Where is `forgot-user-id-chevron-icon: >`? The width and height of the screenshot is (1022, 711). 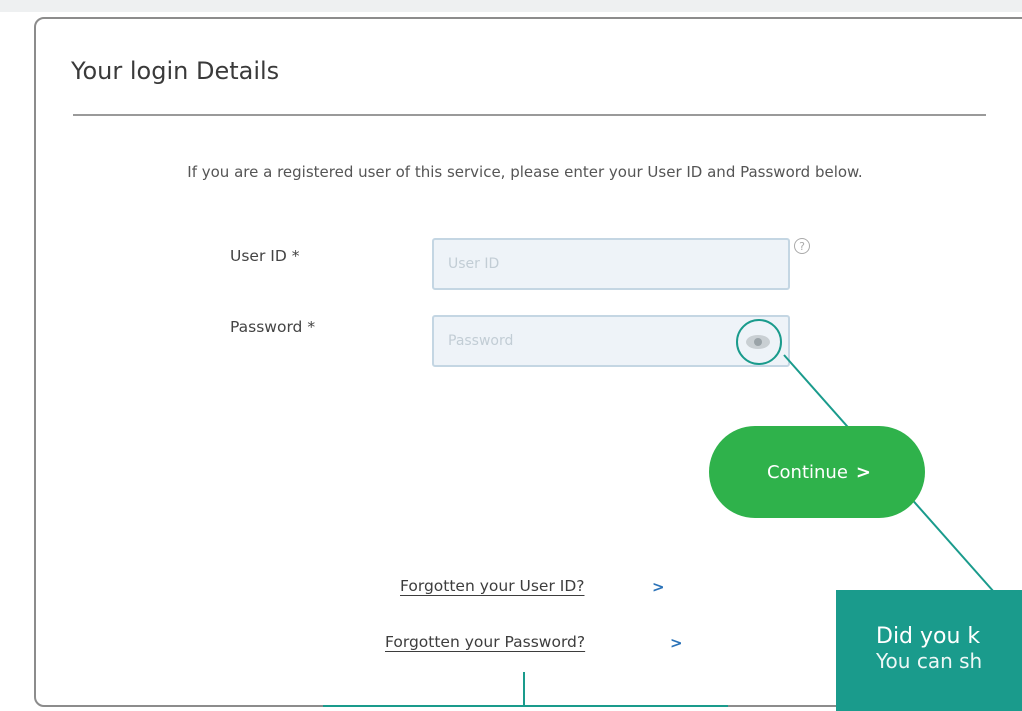 forgot-user-id-chevron-icon: > is located at coordinates (658, 587).